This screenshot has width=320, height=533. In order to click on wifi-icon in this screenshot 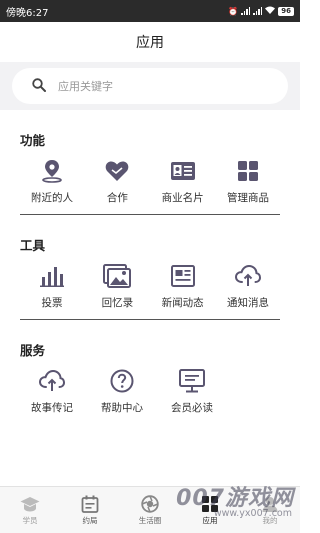, I will do `click(270, 11)`.